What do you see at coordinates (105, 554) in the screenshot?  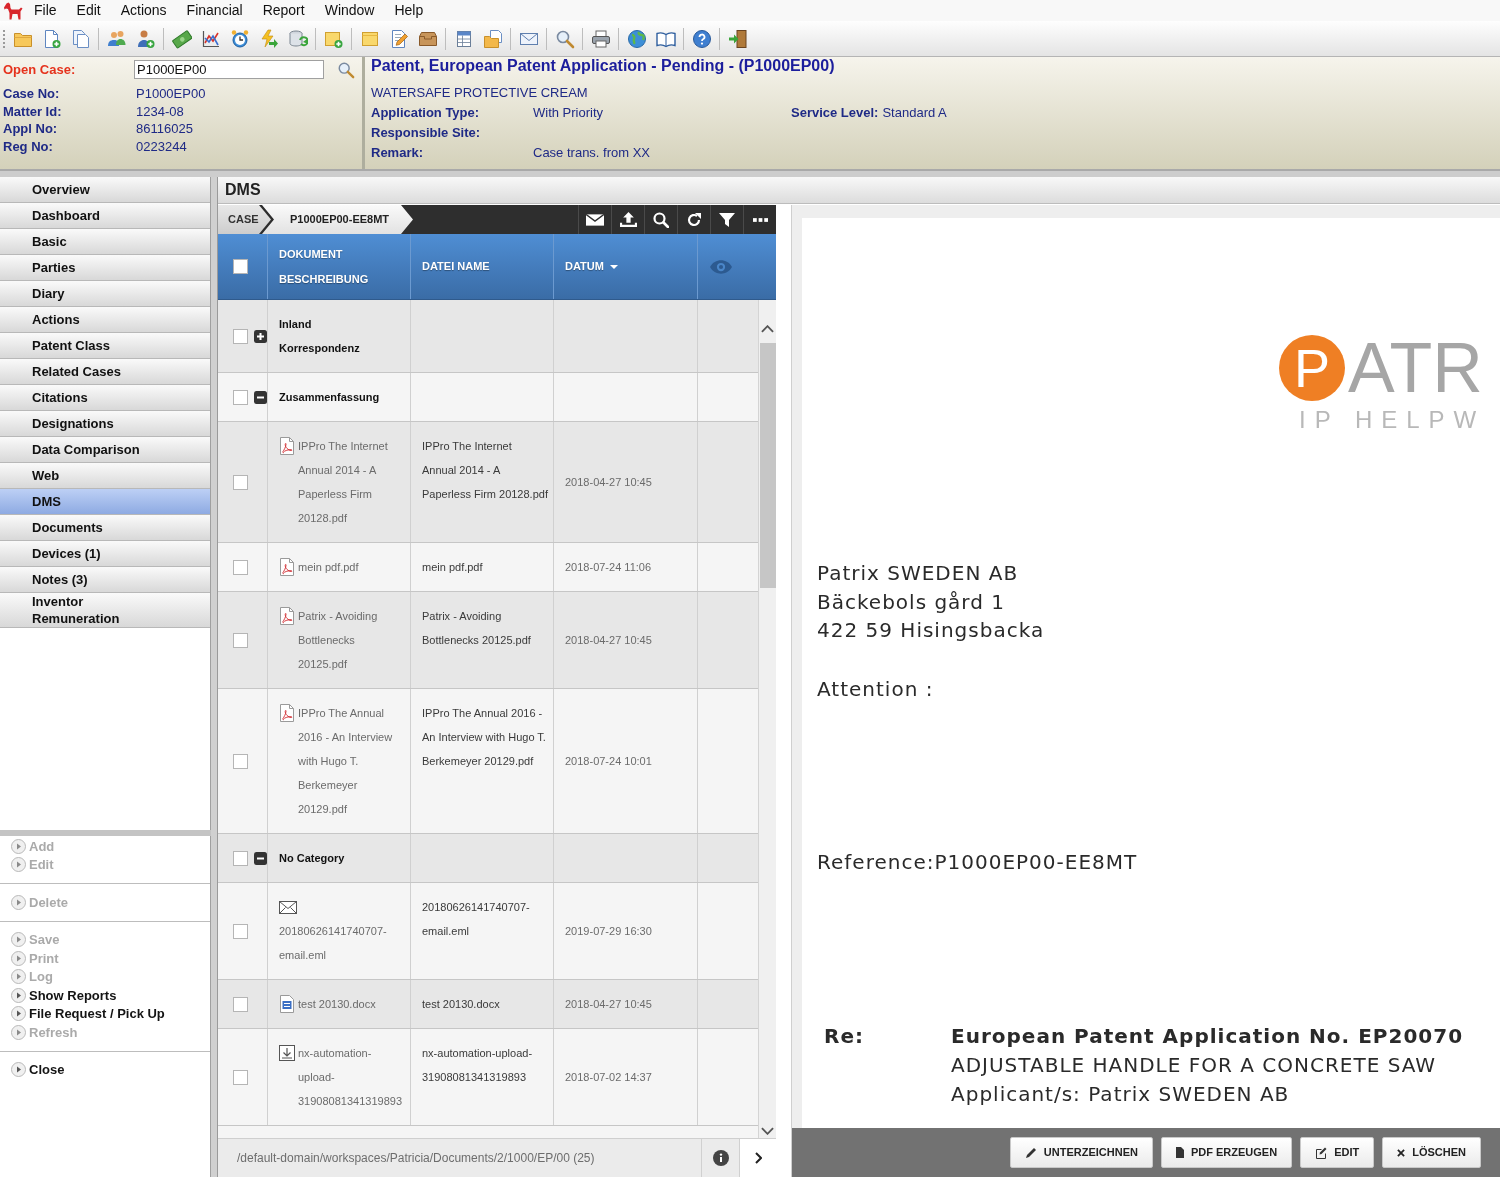 I see `sidebar-item: Devices (1)` at bounding box center [105, 554].